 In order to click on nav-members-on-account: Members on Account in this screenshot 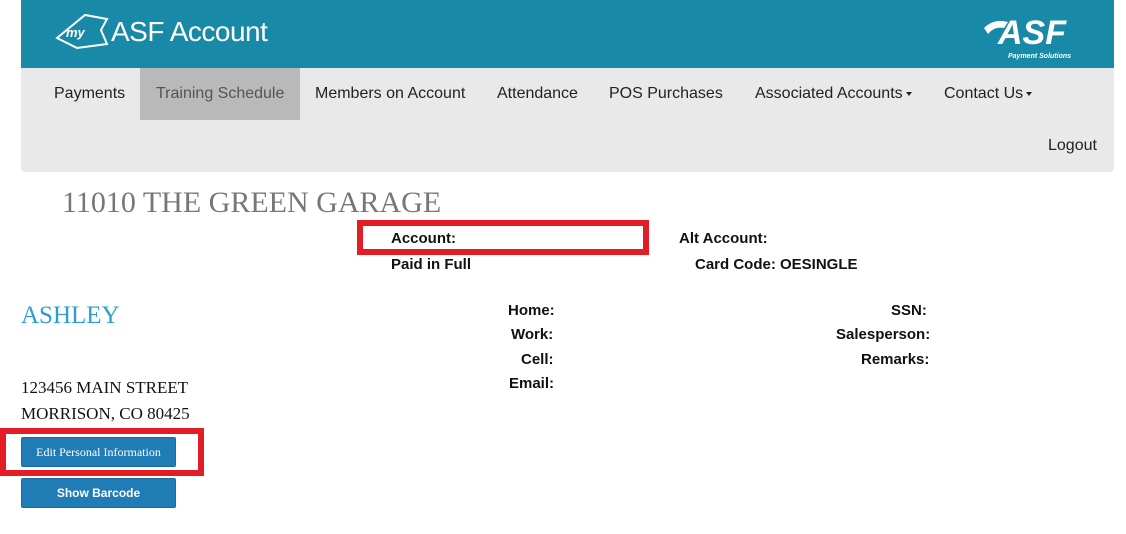, I will do `click(390, 94)`.